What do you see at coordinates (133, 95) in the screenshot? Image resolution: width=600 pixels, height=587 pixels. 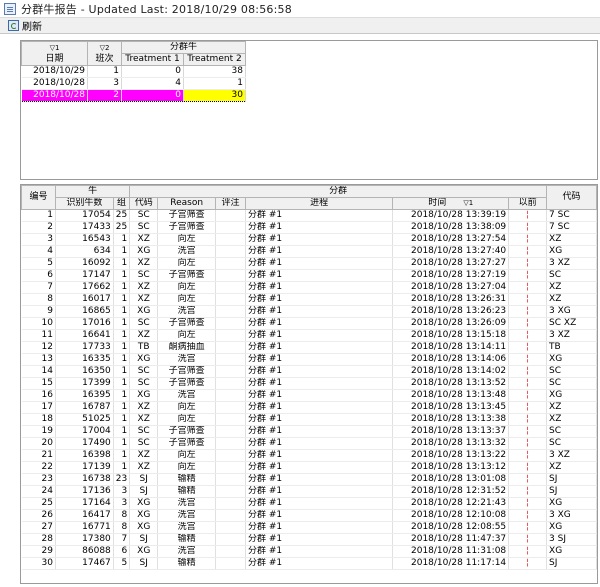 I see `summary-row: 2018/10/28 2 0 30` at bounding box center [133, 95].